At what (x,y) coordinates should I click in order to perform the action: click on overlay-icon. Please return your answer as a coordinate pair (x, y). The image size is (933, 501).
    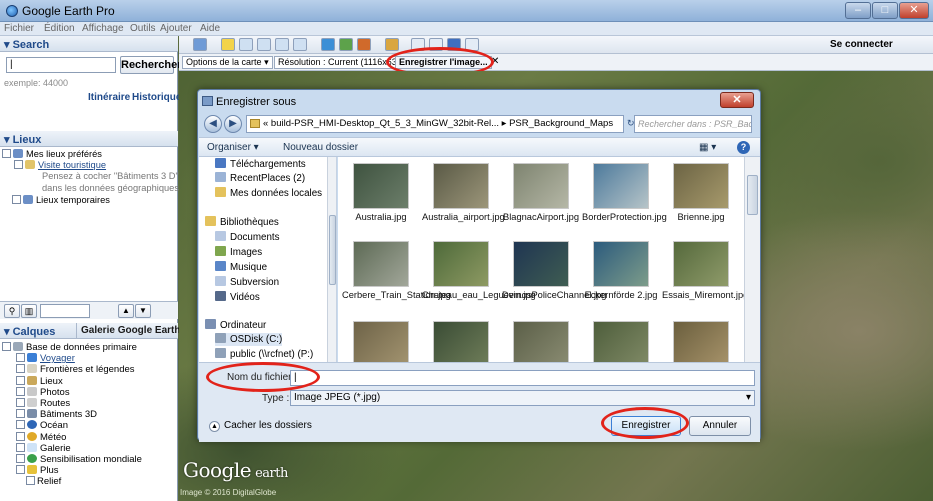
    Looking at the image, I should click on (282, 44).